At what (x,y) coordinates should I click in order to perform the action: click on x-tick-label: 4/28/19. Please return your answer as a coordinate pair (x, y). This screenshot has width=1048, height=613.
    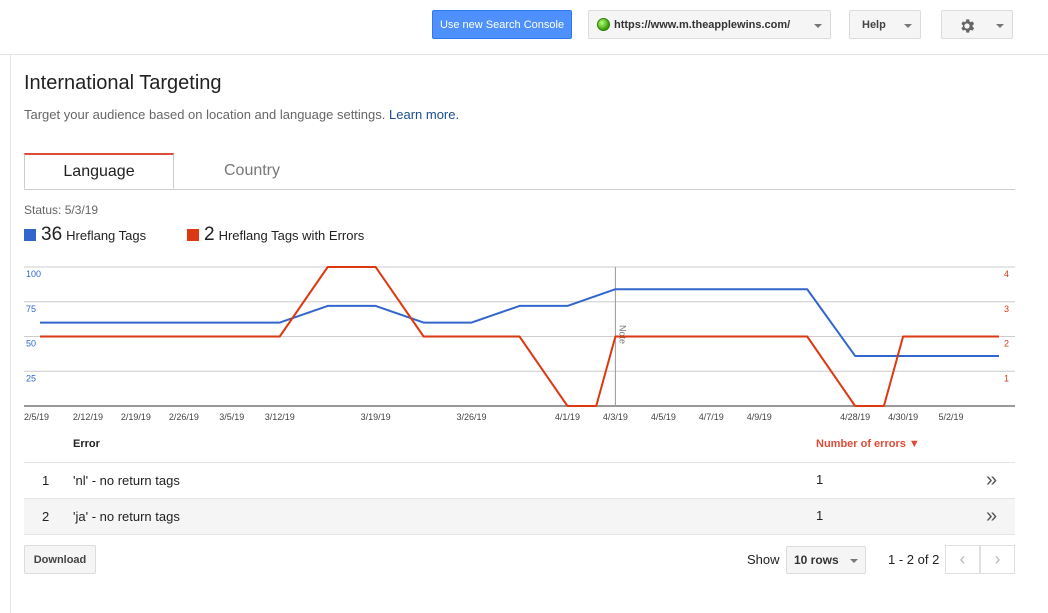
    Looking at the image, I should click on (855, 417).